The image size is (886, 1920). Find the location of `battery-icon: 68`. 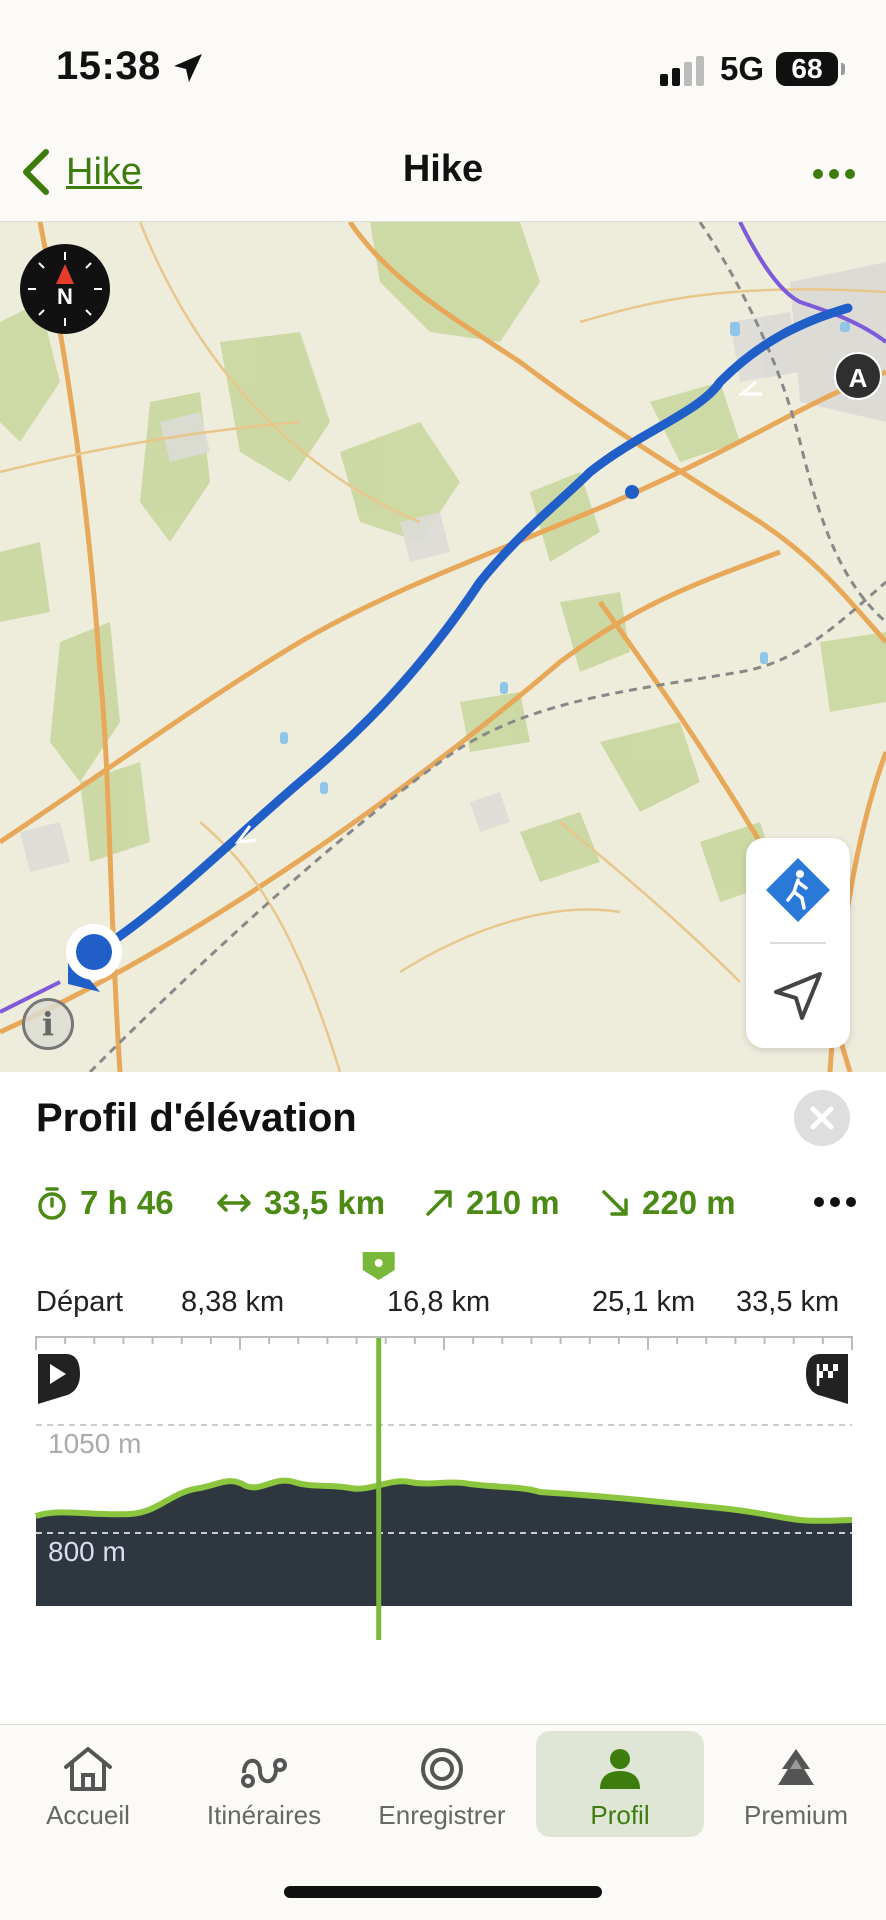

battery-icon: 68 is located at coordinates (810, 69).